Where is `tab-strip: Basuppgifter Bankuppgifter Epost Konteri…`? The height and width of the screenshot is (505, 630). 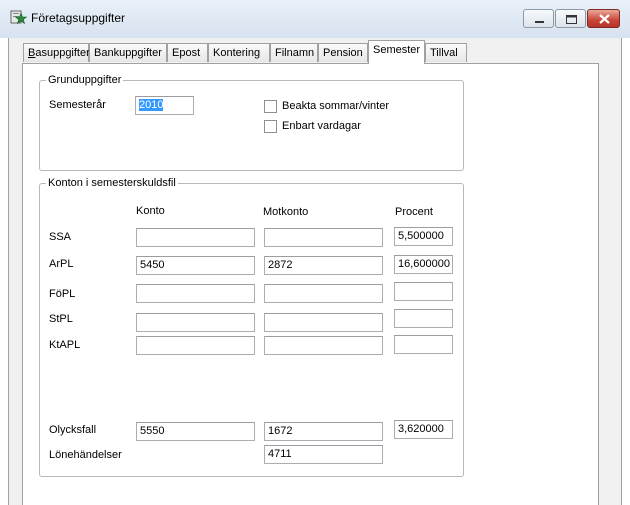
tab-strip: Basuppgifter Bankuppgifter Epost Konteri… is located at coordinates (323, 51).